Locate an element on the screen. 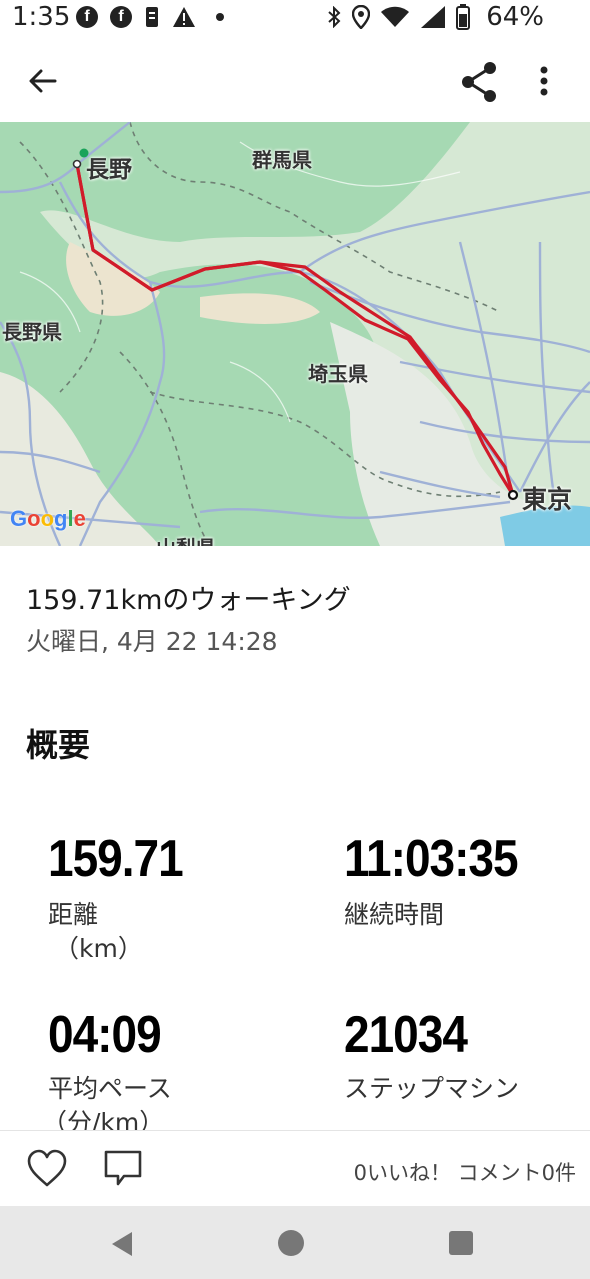  summary-heading: 概要 is located at coordinates (58, 745).